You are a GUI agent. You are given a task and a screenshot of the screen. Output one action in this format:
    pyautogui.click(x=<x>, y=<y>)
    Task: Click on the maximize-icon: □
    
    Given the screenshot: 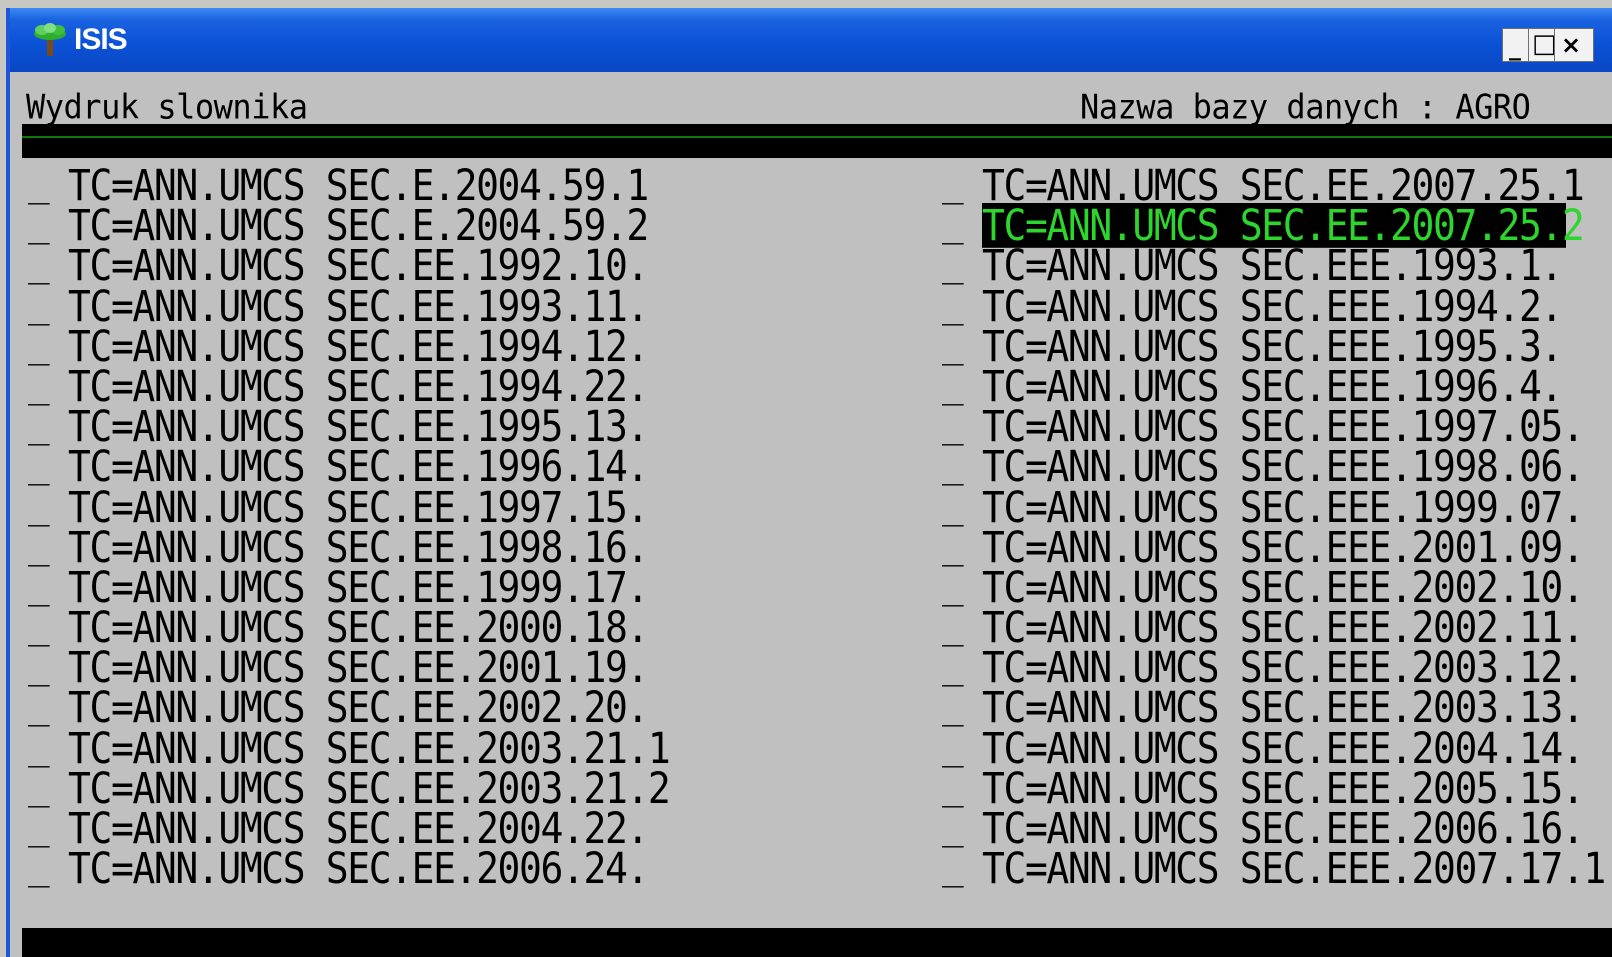 What is the action you would take?
    pyautogui.click(x=1544, y=44)
    